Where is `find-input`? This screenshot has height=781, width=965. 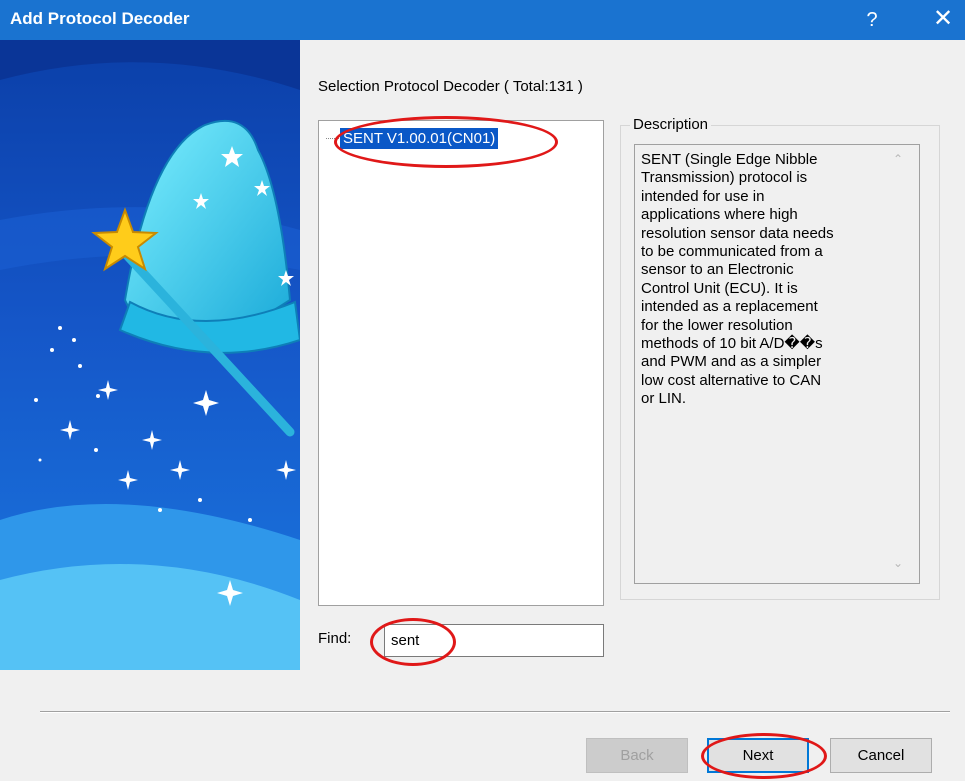 find-input is located at coordinates (494, 640).